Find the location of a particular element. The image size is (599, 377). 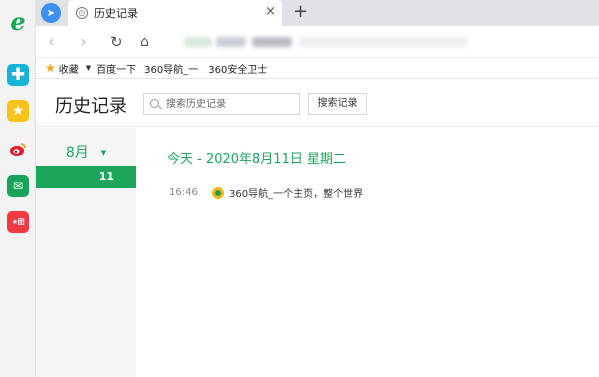

search-box is located at coordinates (221, 104).